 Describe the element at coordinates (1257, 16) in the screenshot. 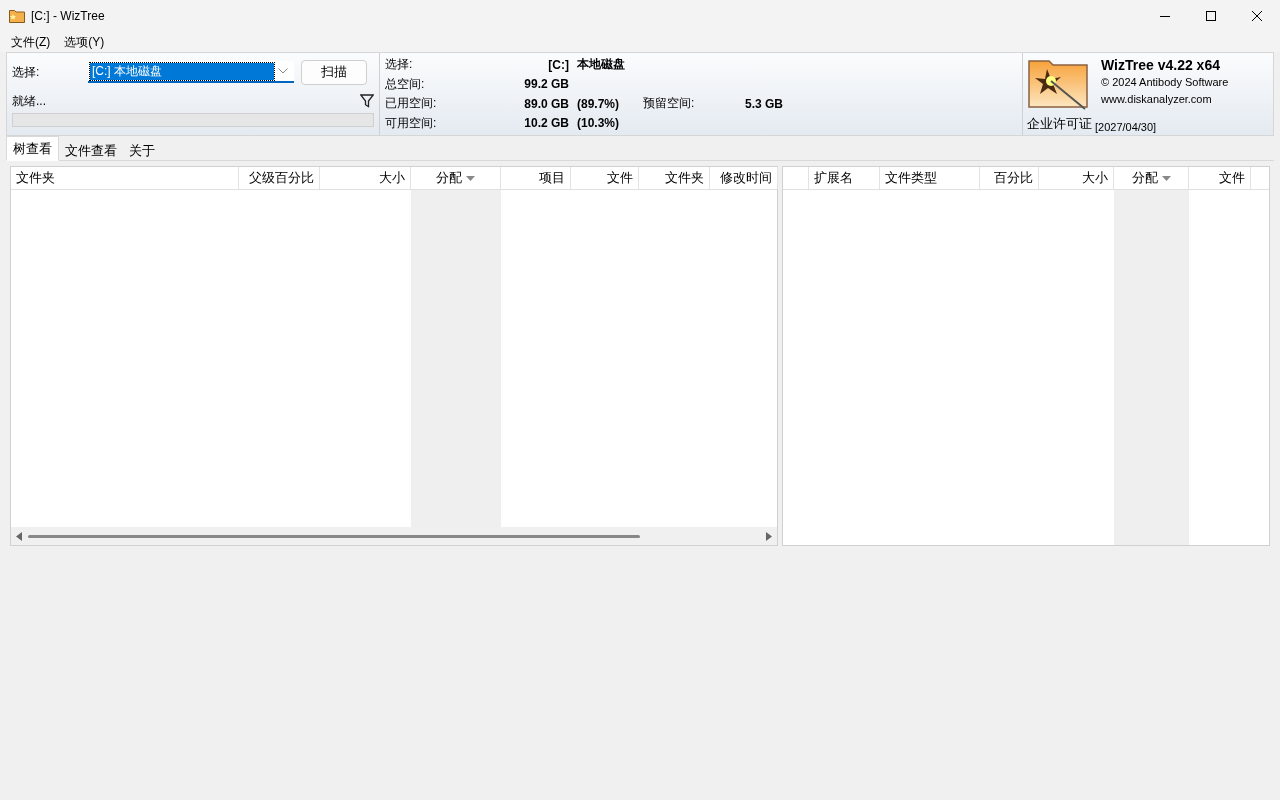

I see `close-icon` at that location.